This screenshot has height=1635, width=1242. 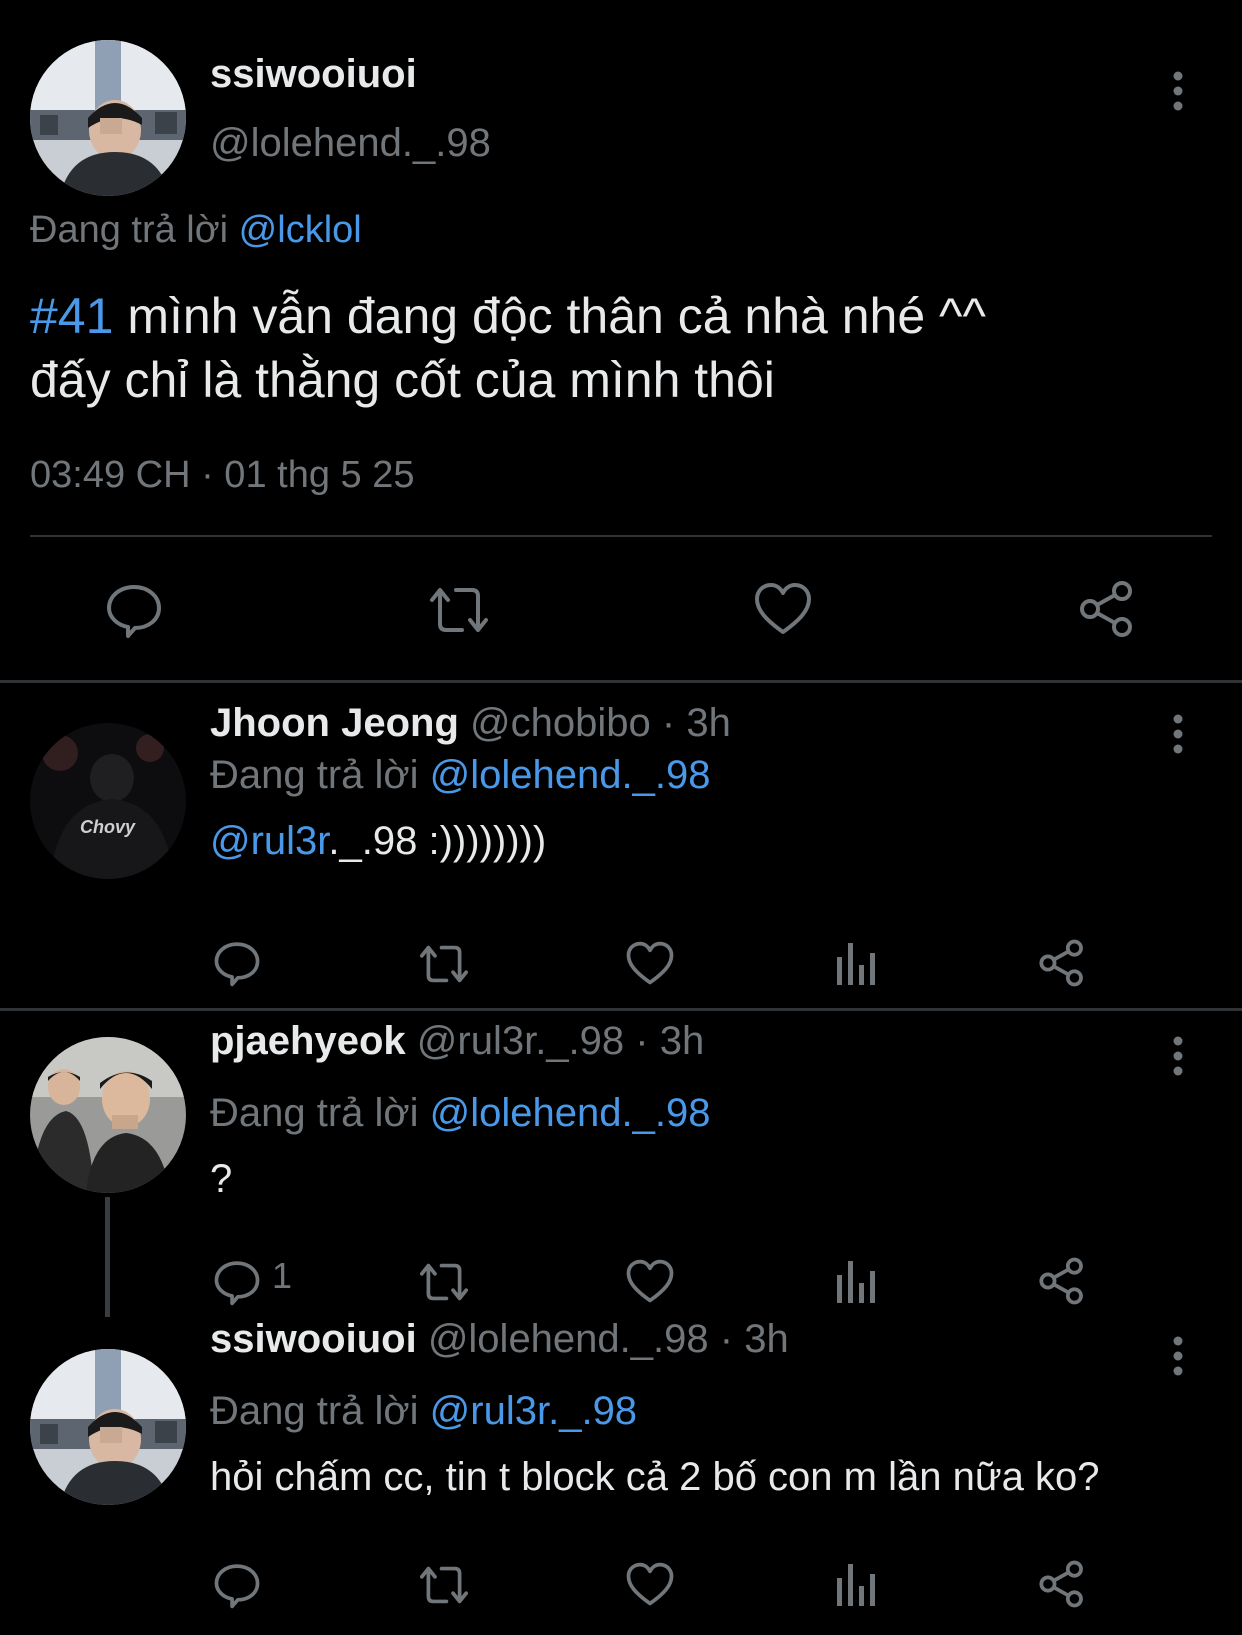 I want to click on reply-count: 1, so click(x=282, y=1275).